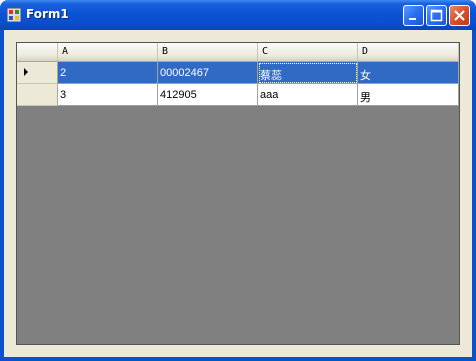 This screenshot has width=476, height=361. Describe the element at coordinates (408, 52) in the screenshot. I see `column-header-d: D` at that location.